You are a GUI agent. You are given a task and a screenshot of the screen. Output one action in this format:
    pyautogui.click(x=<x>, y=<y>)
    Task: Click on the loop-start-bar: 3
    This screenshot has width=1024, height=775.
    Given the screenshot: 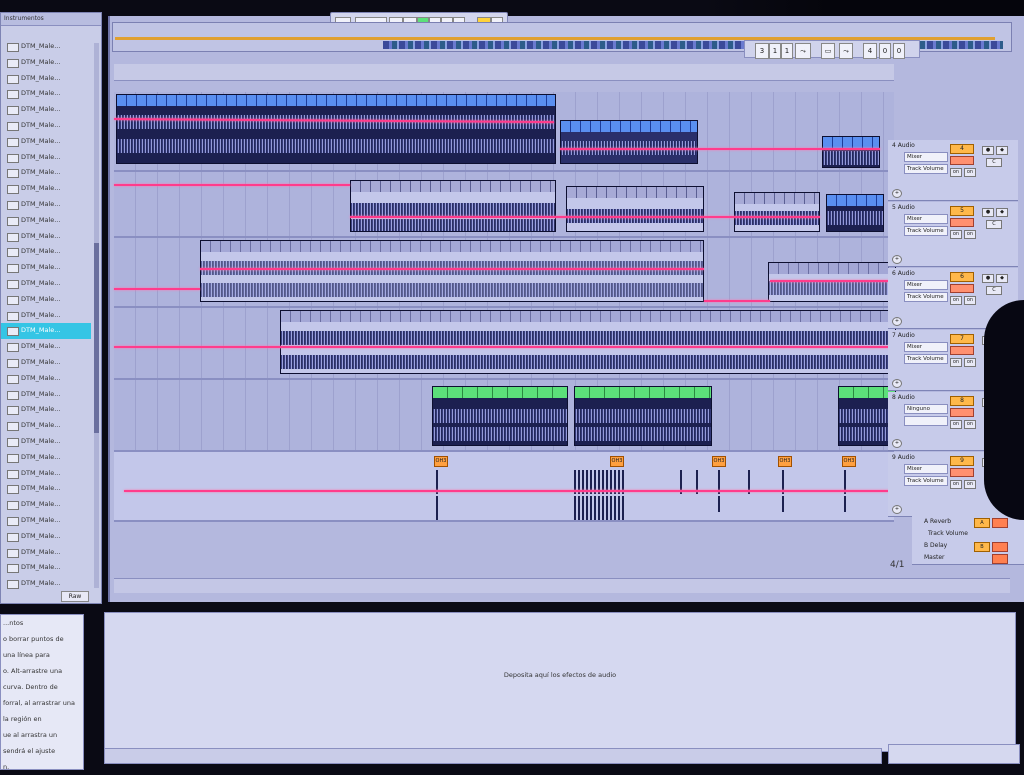 What is the action you would take?
    pyautogui.click(x=762, y=51)
    